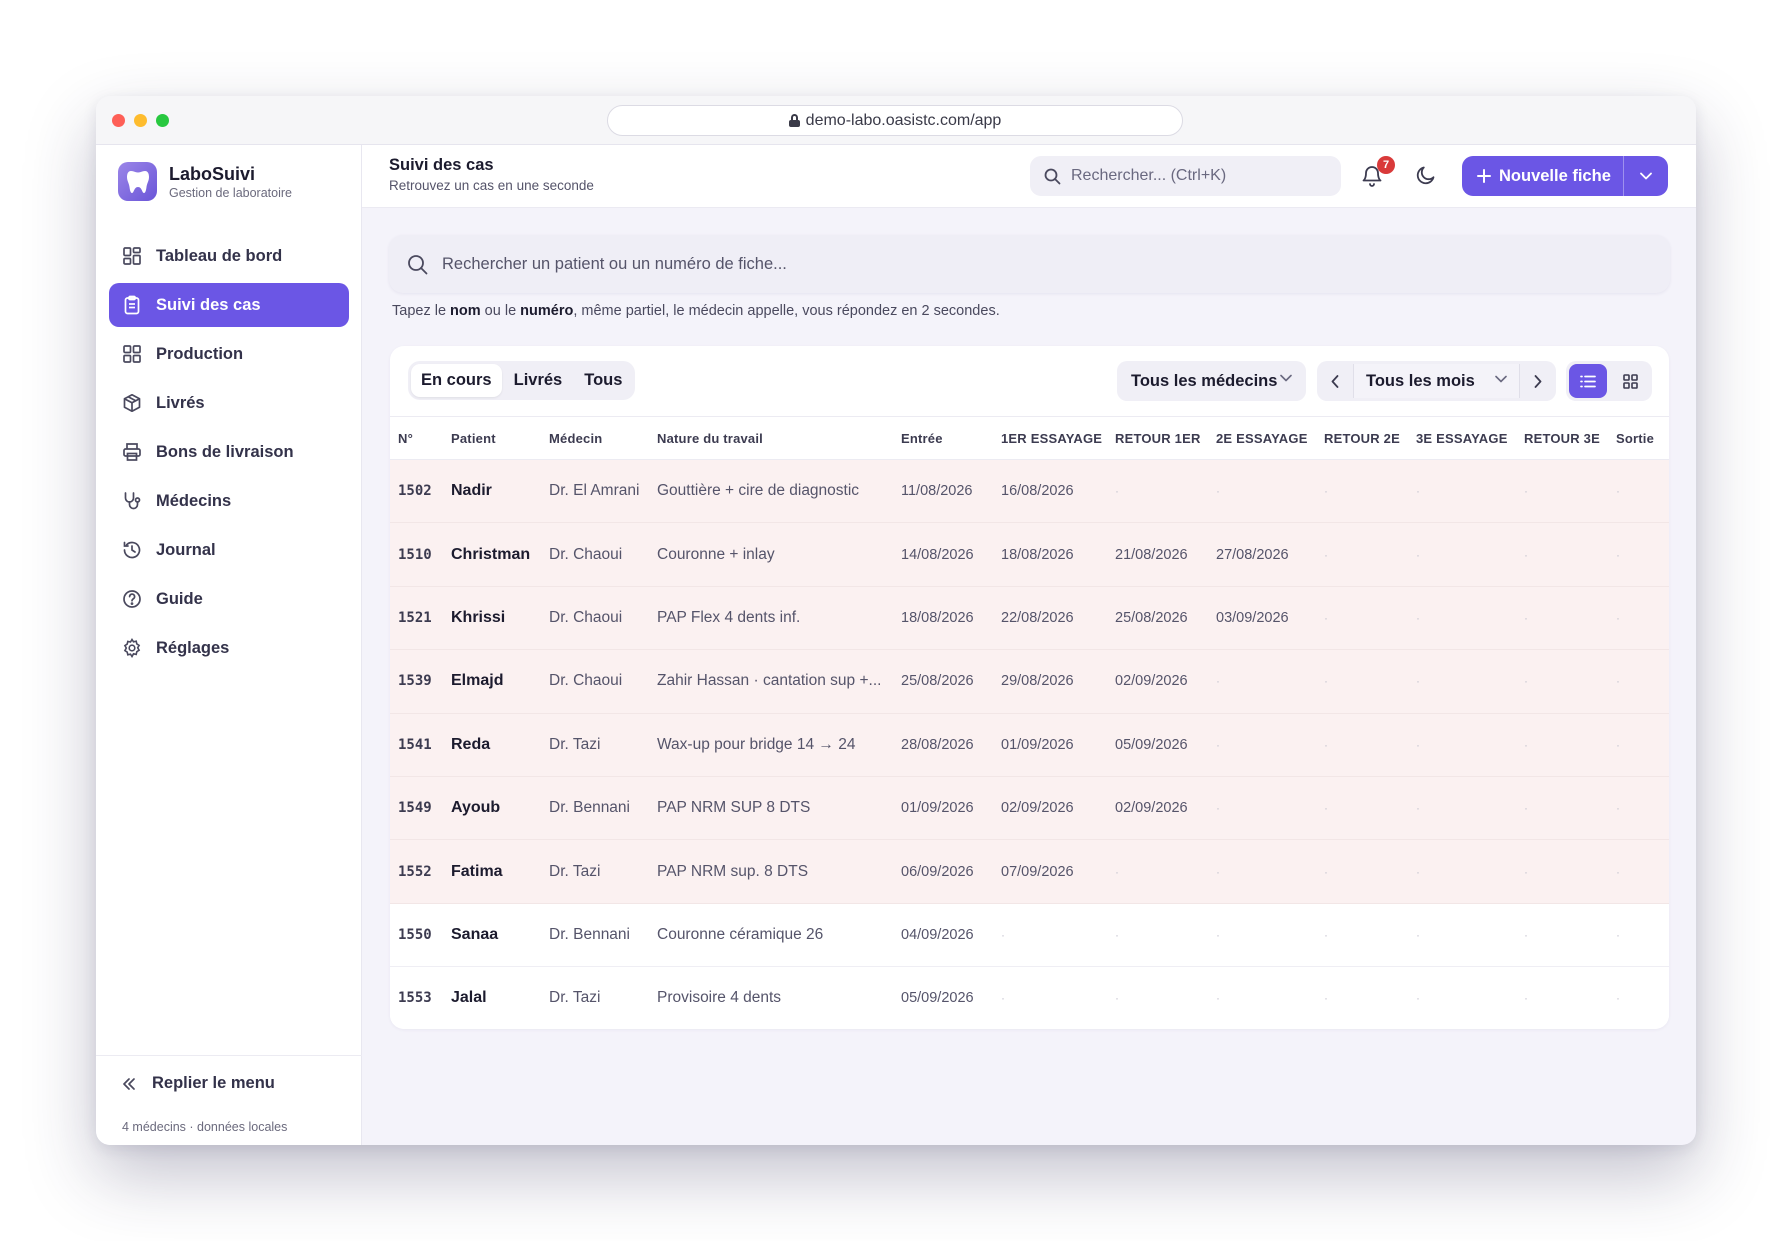 This screenshot has height=1241, width=1792. What do you see at coordinates (771, 745) in the screenshot?
I see `work-description: Wax-up pour bridge 14 → 24` at bounding box center [771, 745].